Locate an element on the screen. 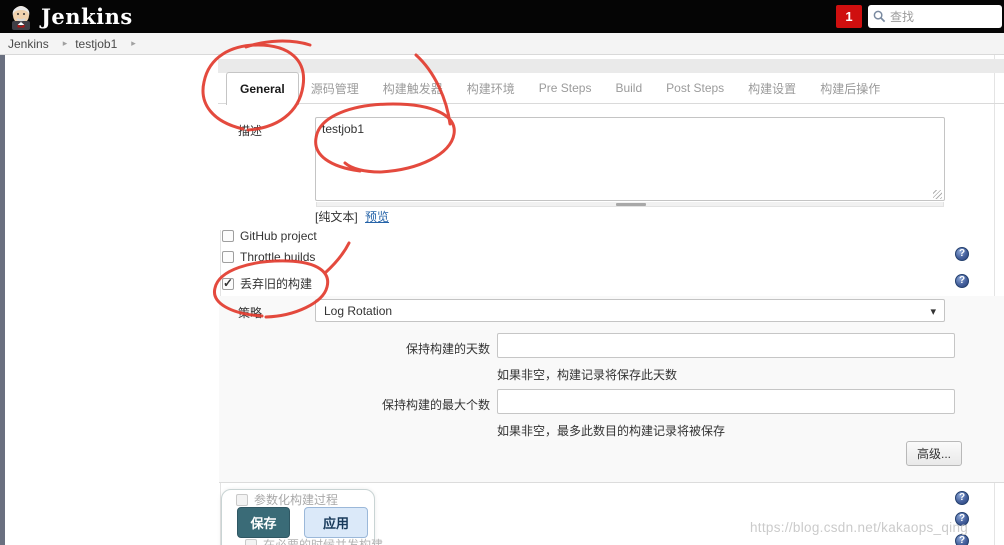  description-label: 描述 is located at coordinates (250, 131).